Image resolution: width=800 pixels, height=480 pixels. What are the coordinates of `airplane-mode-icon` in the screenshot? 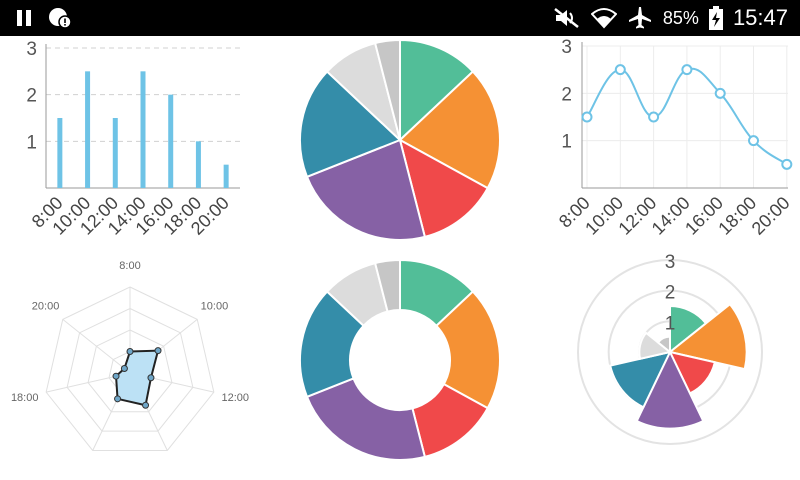 It's located at (640, 18).